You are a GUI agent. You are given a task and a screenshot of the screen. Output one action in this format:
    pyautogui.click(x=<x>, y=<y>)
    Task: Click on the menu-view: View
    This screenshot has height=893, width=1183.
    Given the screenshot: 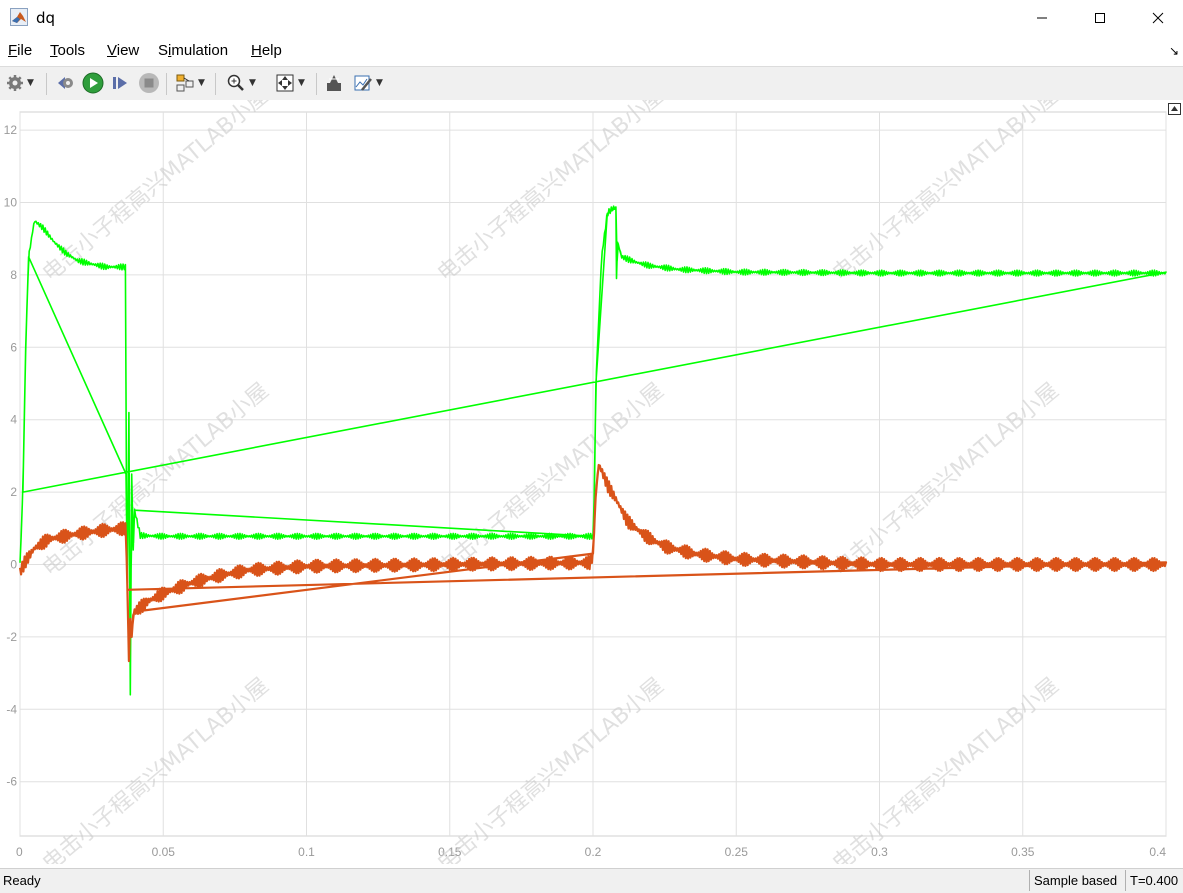 What is the action you would take?
    pyautogui.click(x=123, y=50)
    